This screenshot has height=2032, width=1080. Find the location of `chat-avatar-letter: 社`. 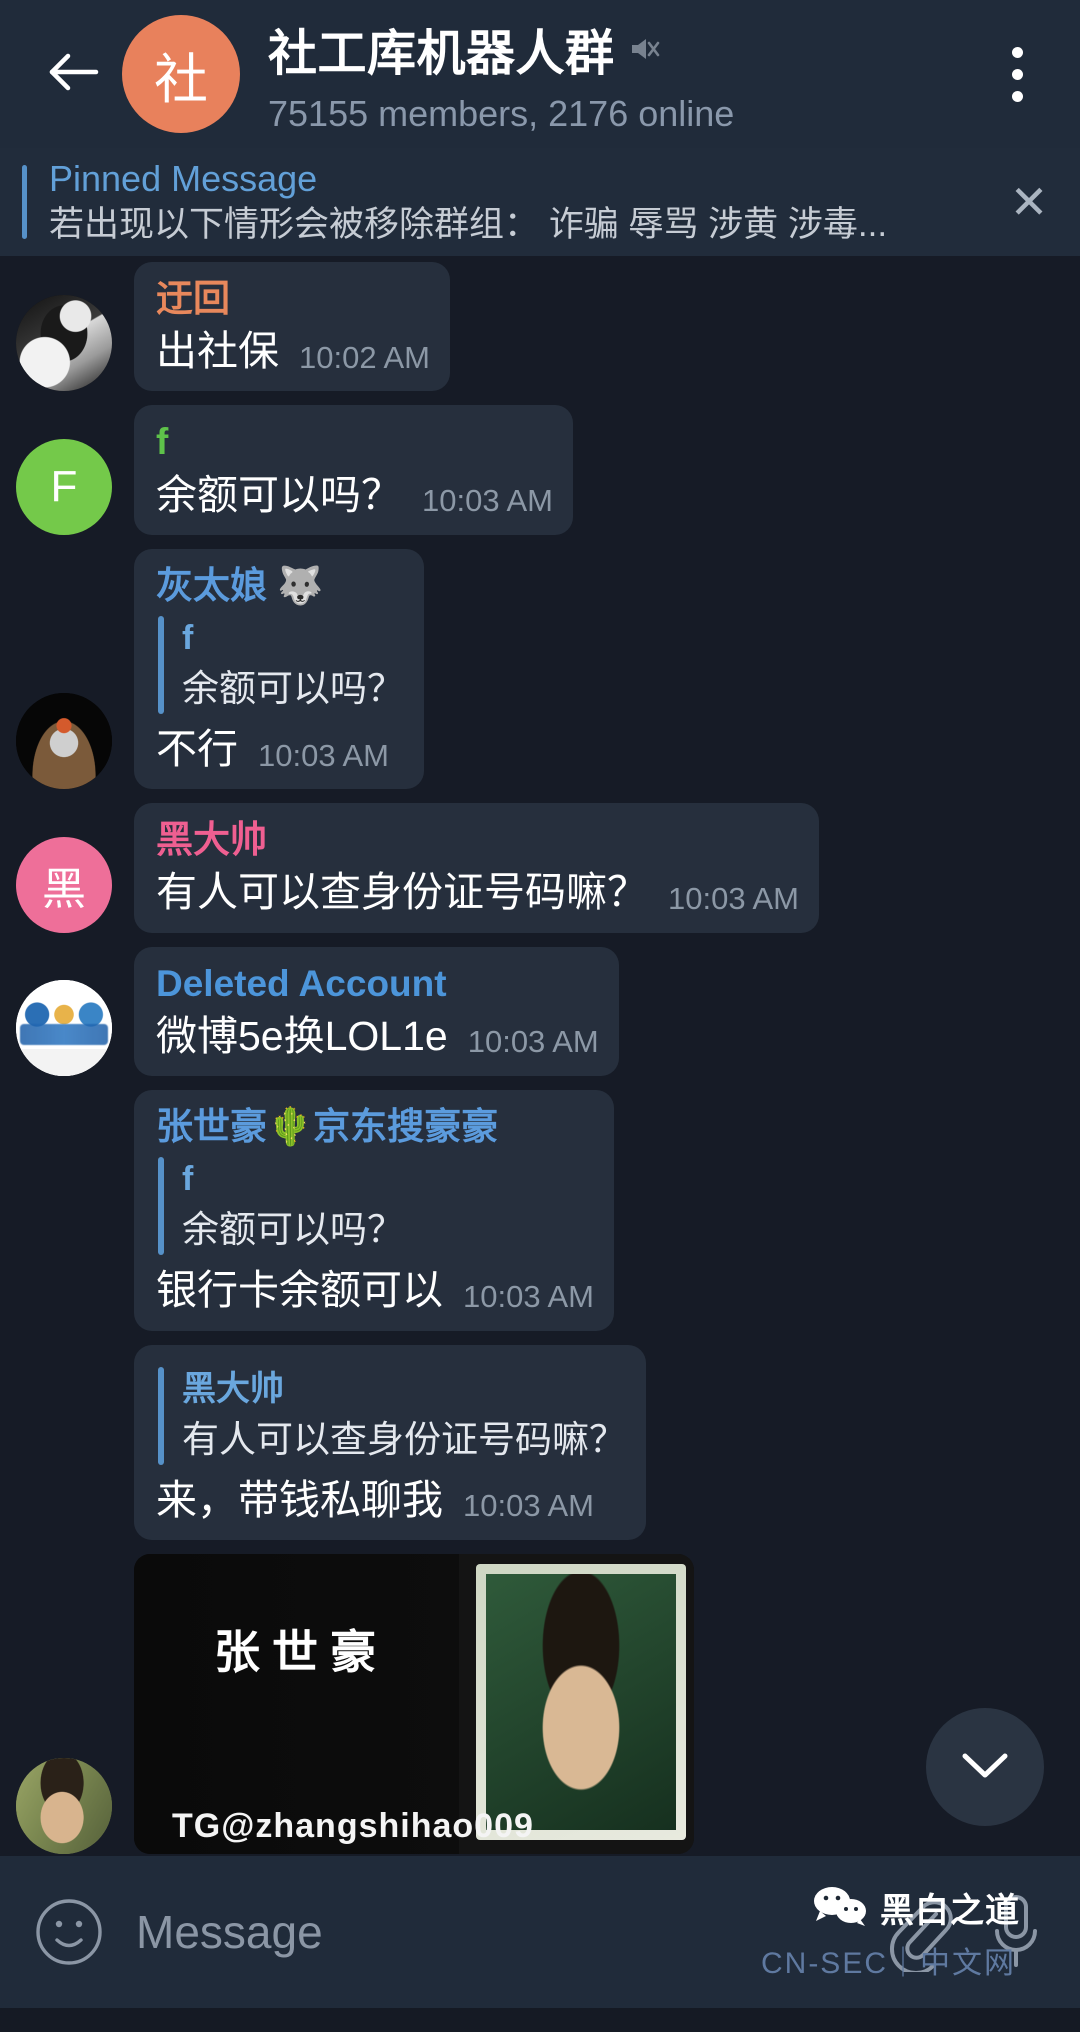

chat-avatar-letter: 社 is located at coordinates (181, 79).